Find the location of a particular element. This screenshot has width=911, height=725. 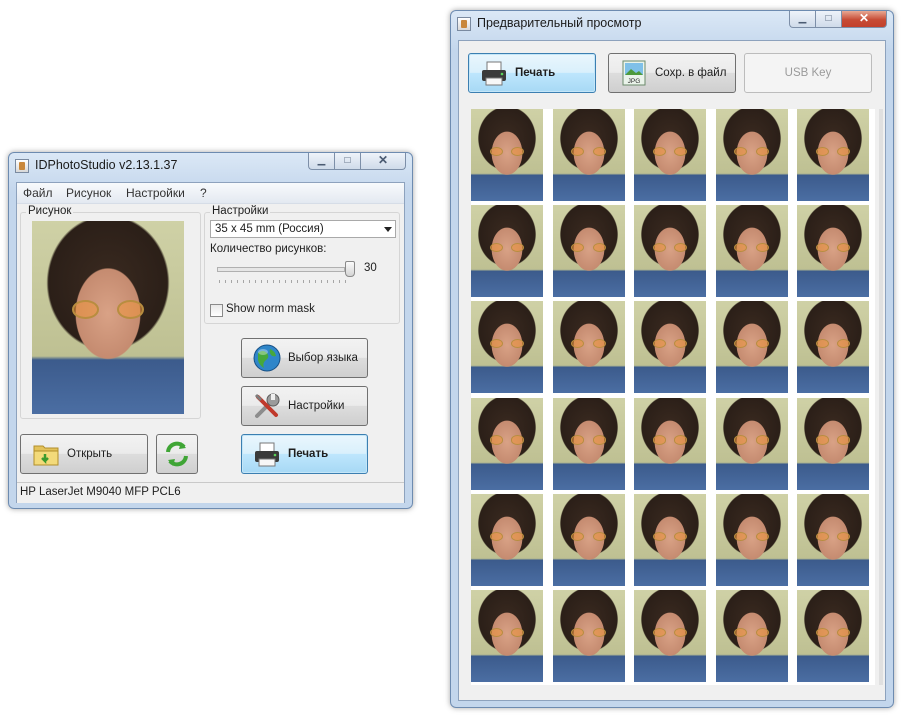

preview-title-bar: Предварительный просмотр ▁ □ ✕ is located at coordinates (672, 24).